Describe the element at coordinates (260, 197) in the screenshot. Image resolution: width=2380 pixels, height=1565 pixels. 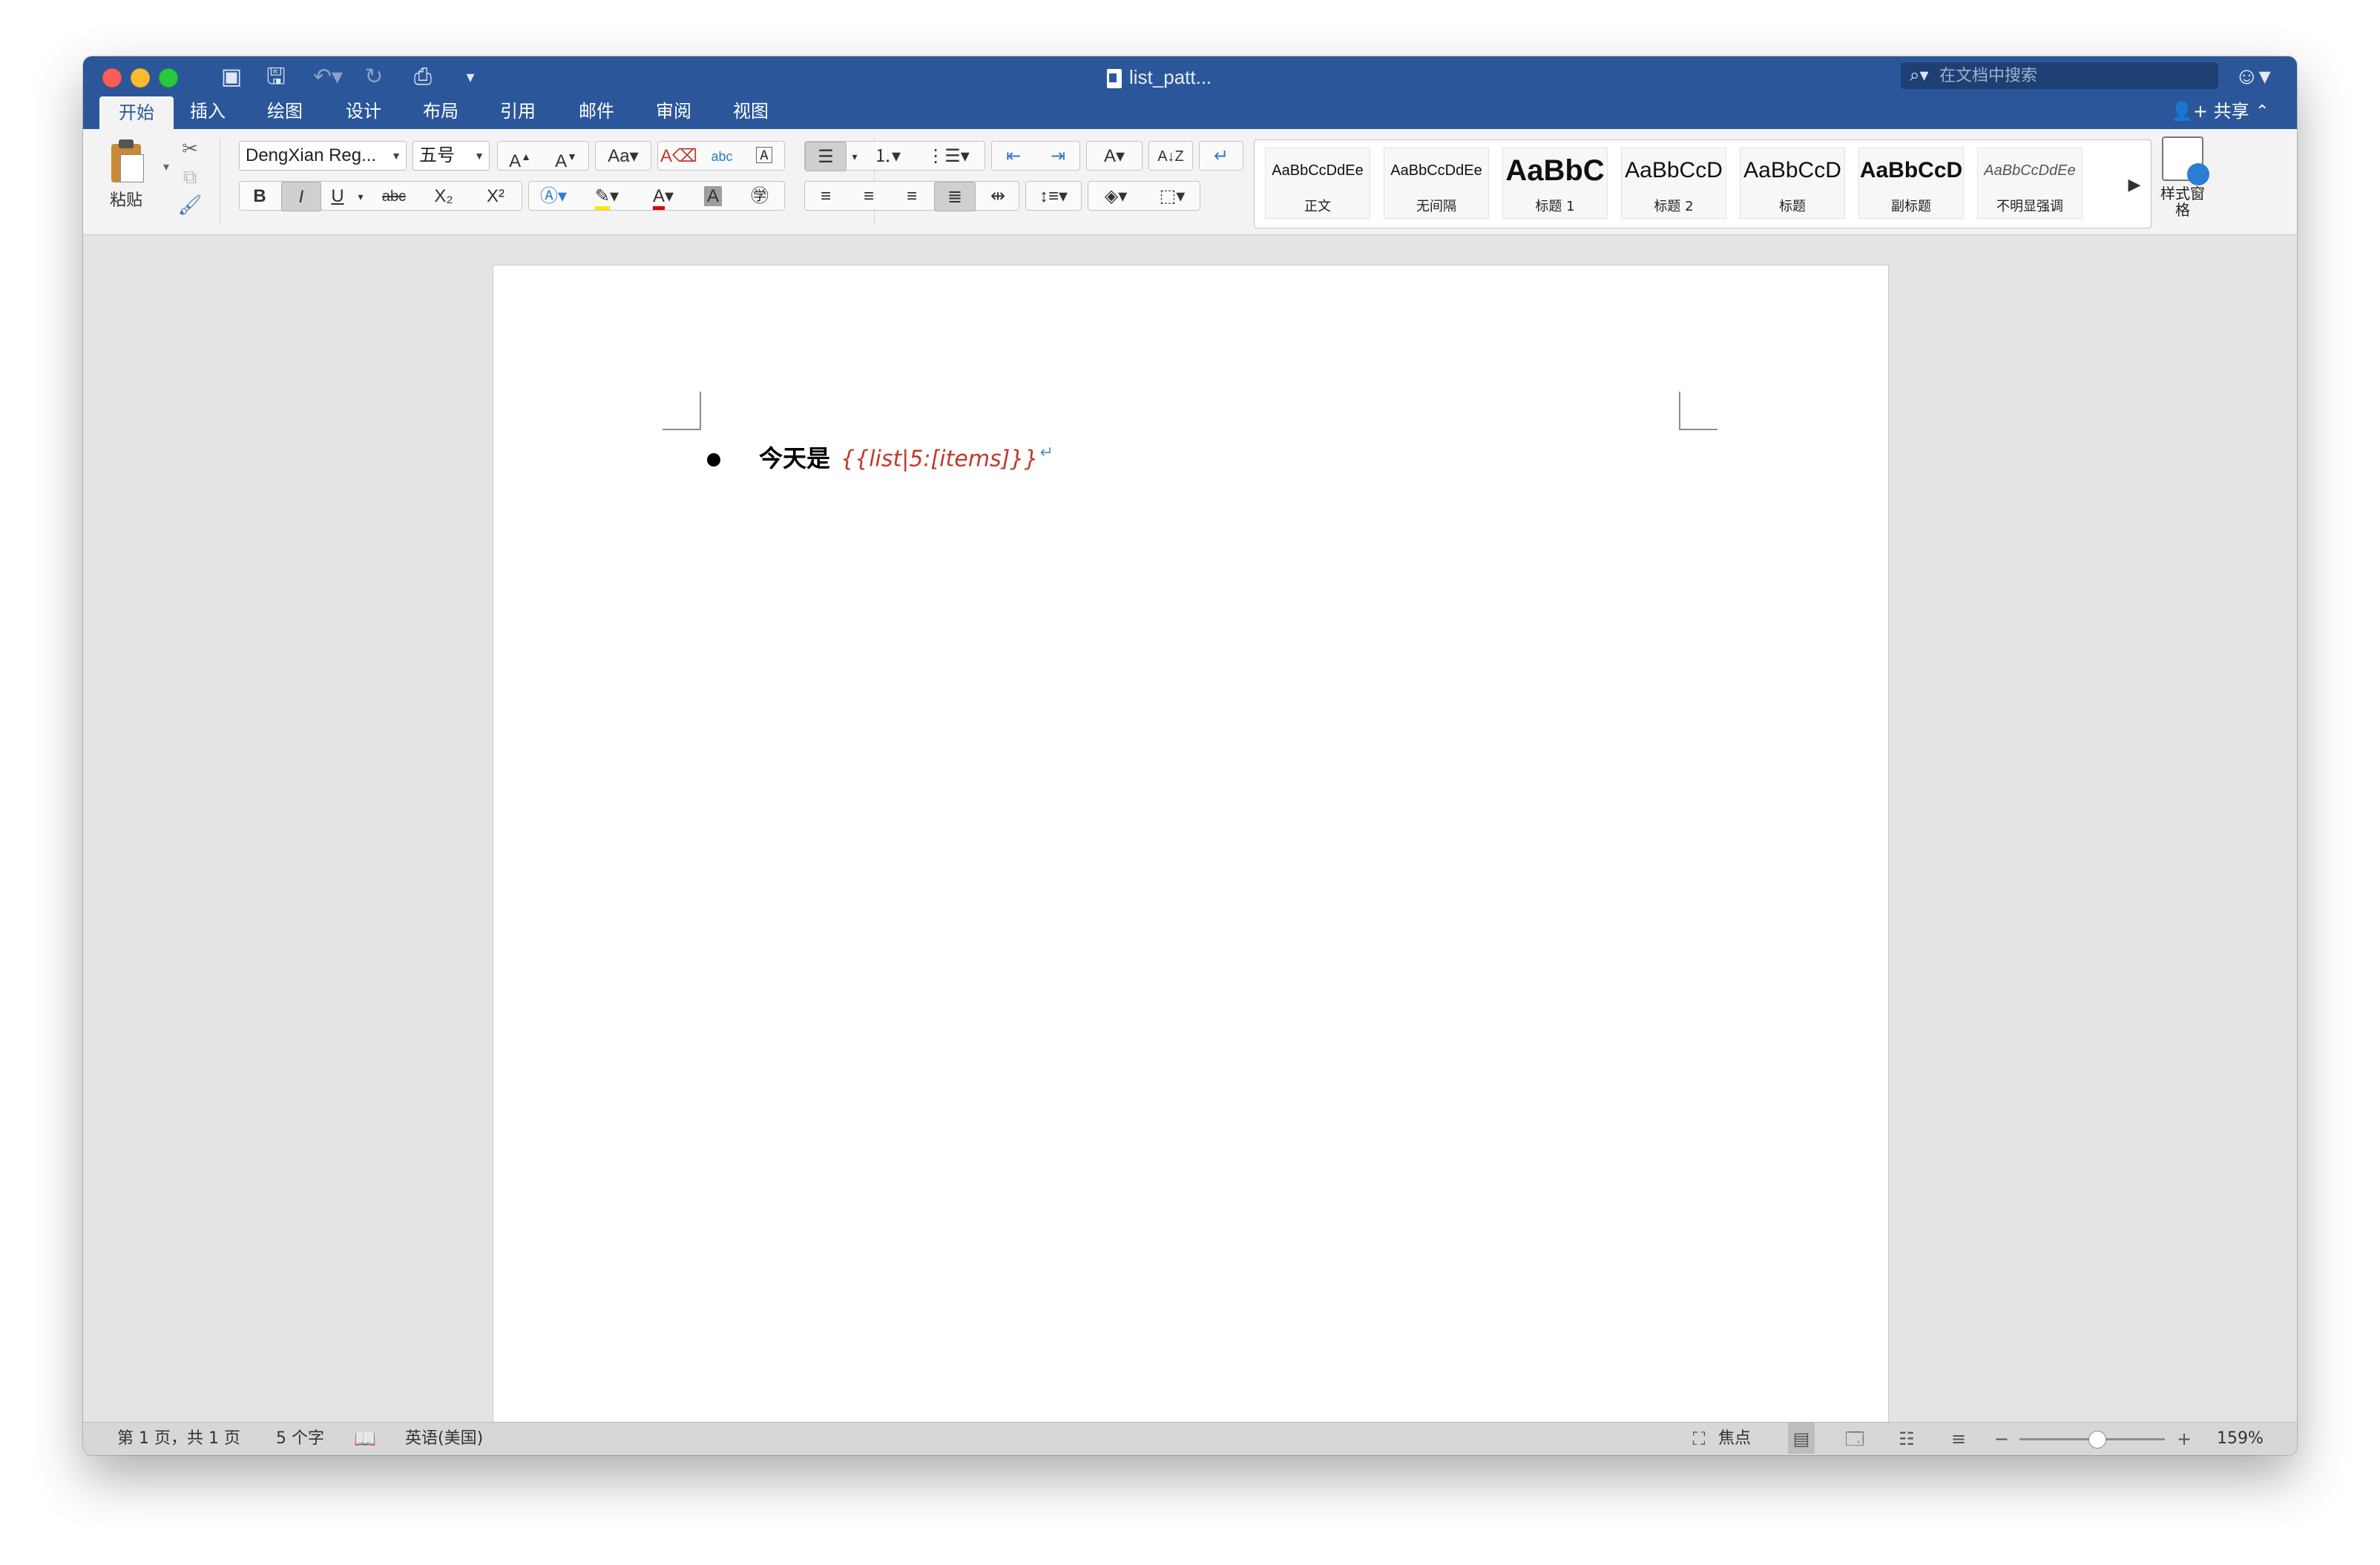
I see `bold-button: B` at that location.